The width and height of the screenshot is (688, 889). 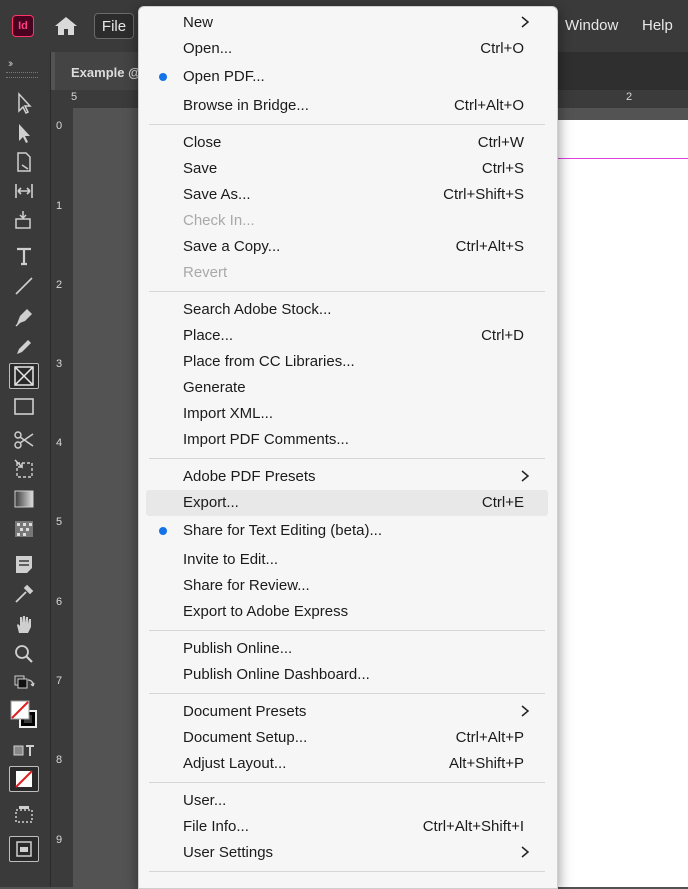 What do you see at coordinates (347, 195) in the screenshot?
I see `menu-item-save-as: Save As... Ctrl+Shift+S` at bounding box center [347, 195].